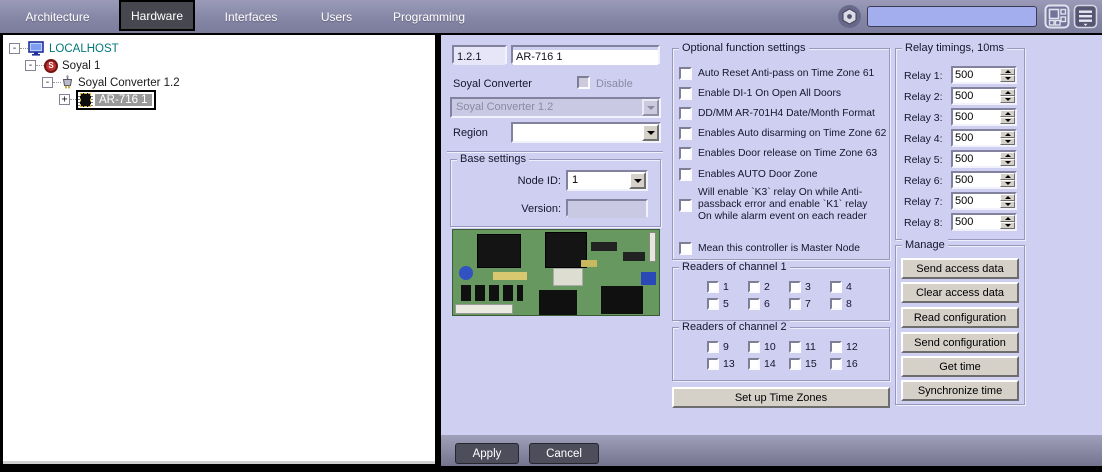  Describe the element at coordinates (836, 364) in the screenshot. I see `reader-16-checkbox` at that location.